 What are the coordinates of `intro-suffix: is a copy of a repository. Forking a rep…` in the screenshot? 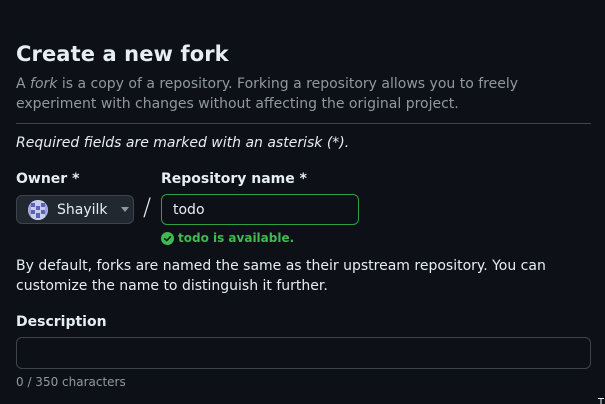 It's located at (267, 94).